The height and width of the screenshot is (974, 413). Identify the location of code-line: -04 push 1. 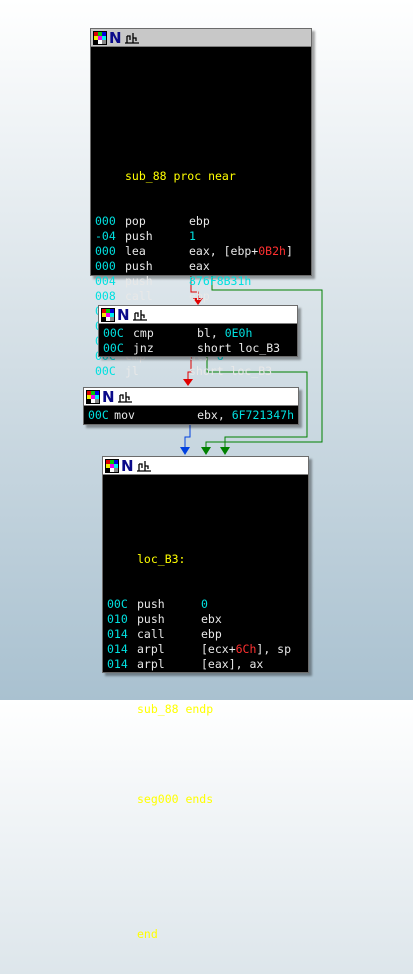
(201, 236).